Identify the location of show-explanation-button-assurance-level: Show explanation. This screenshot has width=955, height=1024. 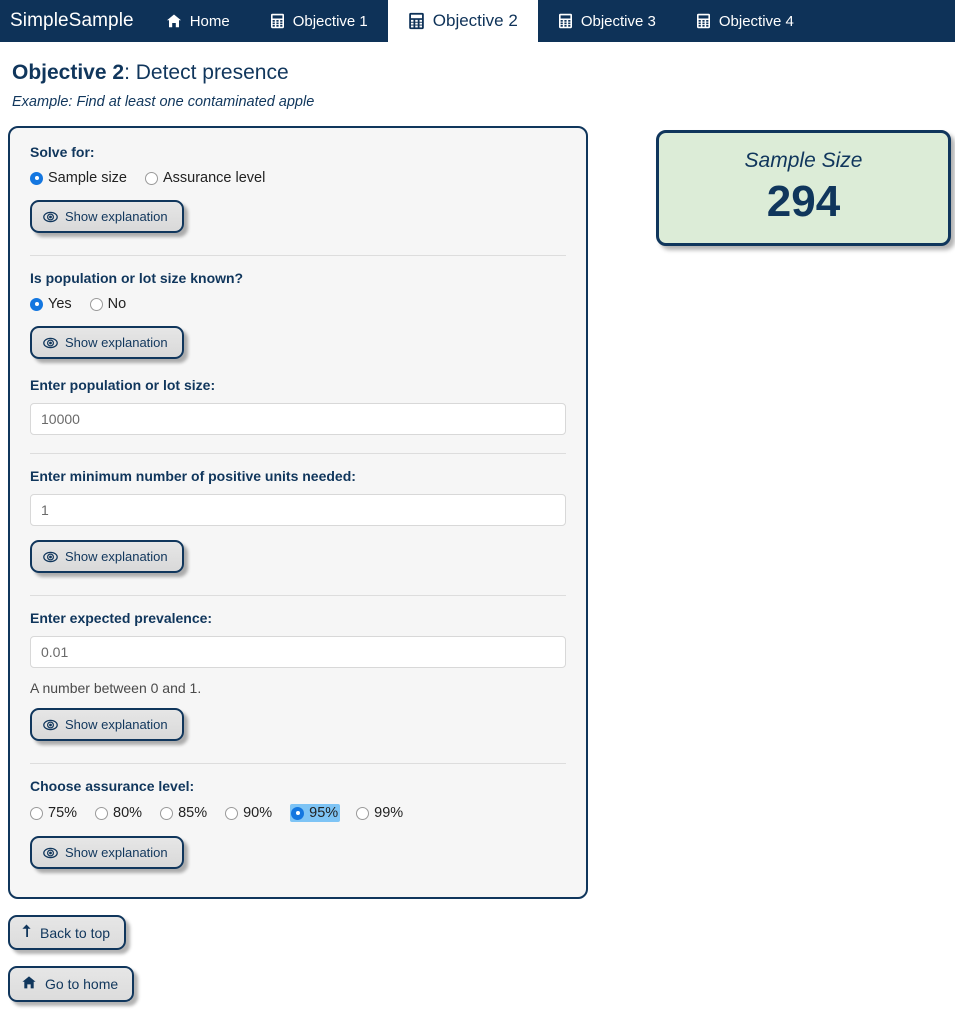
(107, 853).